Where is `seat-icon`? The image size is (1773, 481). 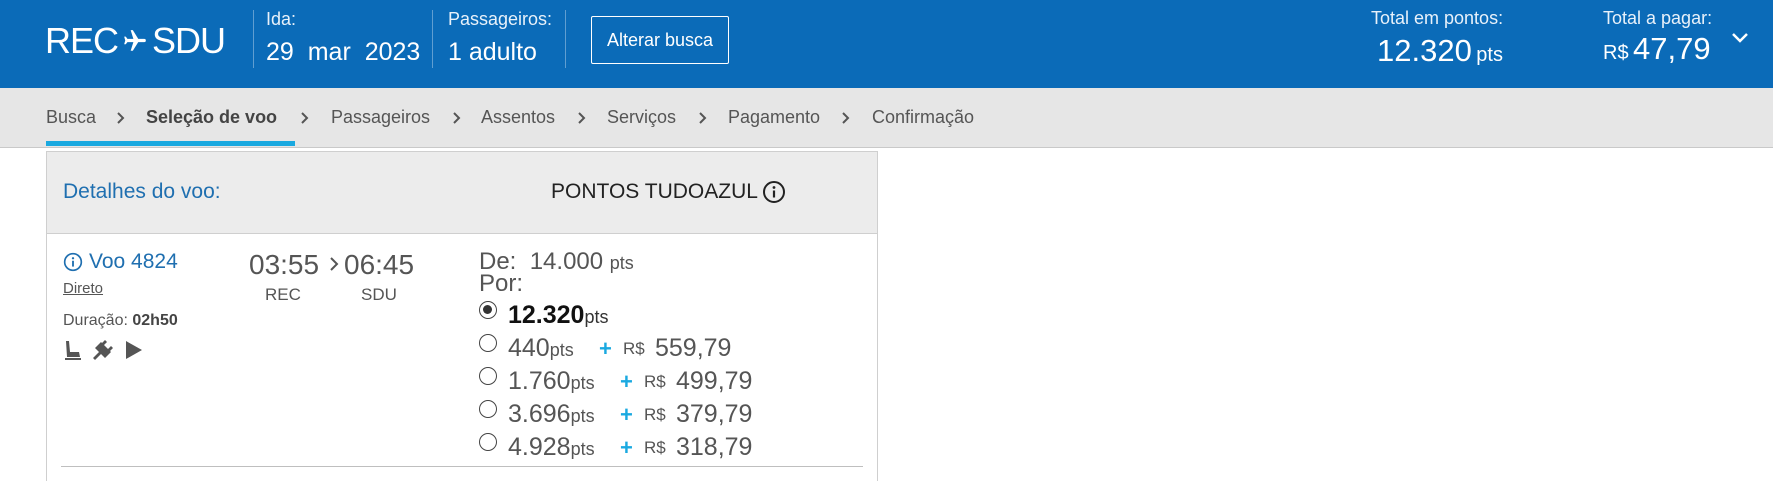 seat-icon is located at coordinates (73, 350).